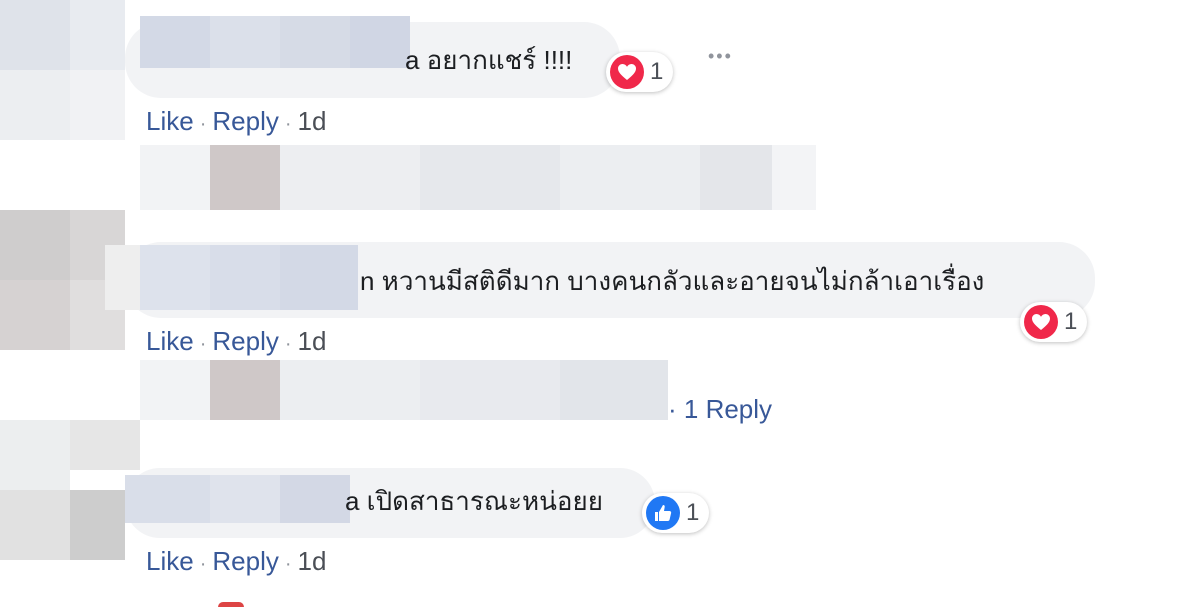  Describe the element at coordinates (657, 71) in the screenshot. I see `reaction-count-1: 1` at that location.